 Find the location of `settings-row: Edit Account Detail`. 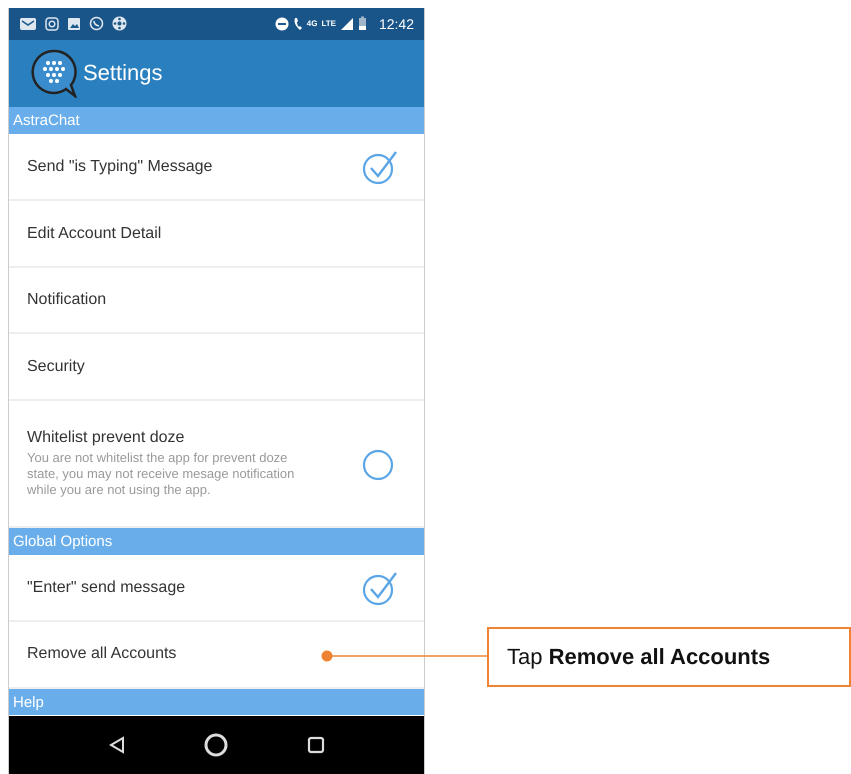

settings-row: Edit Account Detail is located at coordinates (216, 234).